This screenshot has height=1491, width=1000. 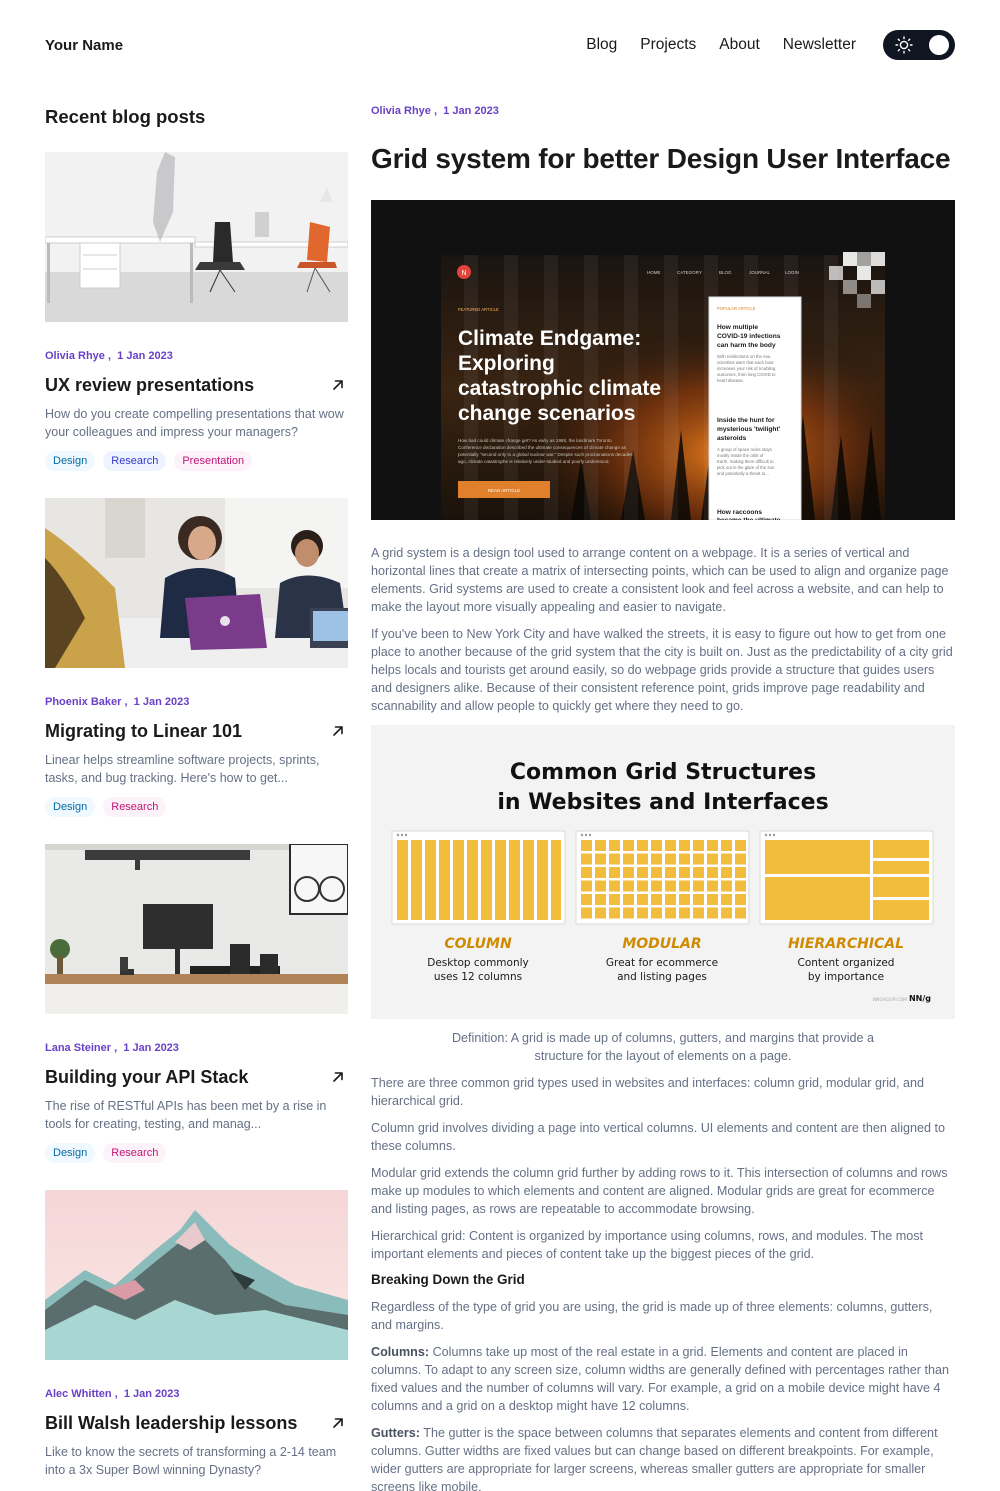 I want to click on theme-toggle, so click(x=919, y=45).